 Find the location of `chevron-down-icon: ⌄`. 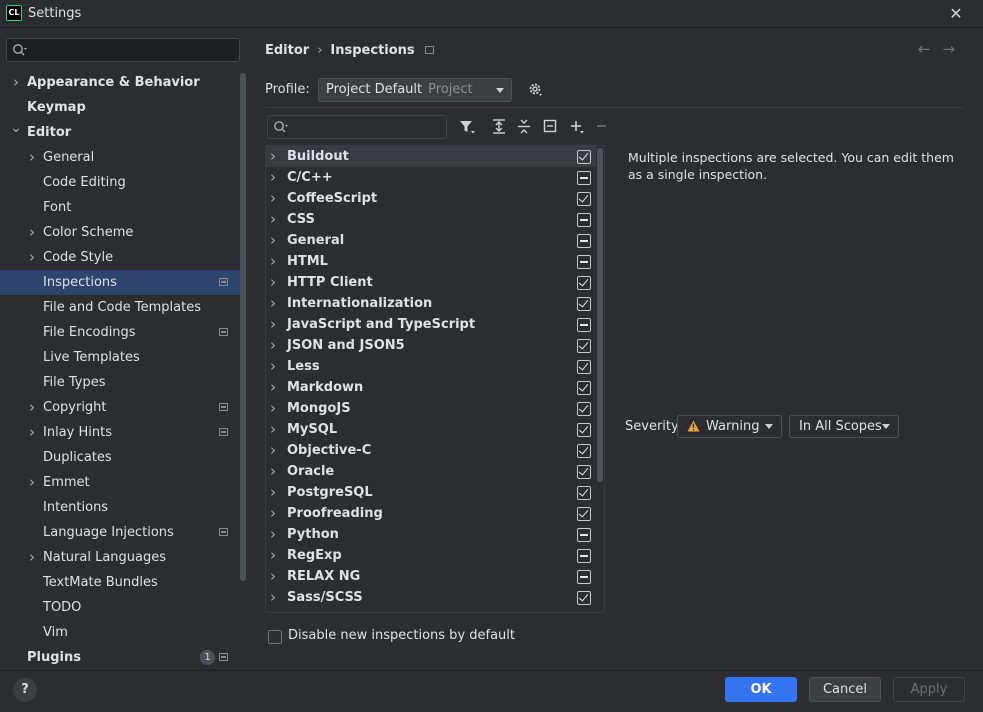

chevron-down-icon: ⌄ is located at coordinates (16, 128).